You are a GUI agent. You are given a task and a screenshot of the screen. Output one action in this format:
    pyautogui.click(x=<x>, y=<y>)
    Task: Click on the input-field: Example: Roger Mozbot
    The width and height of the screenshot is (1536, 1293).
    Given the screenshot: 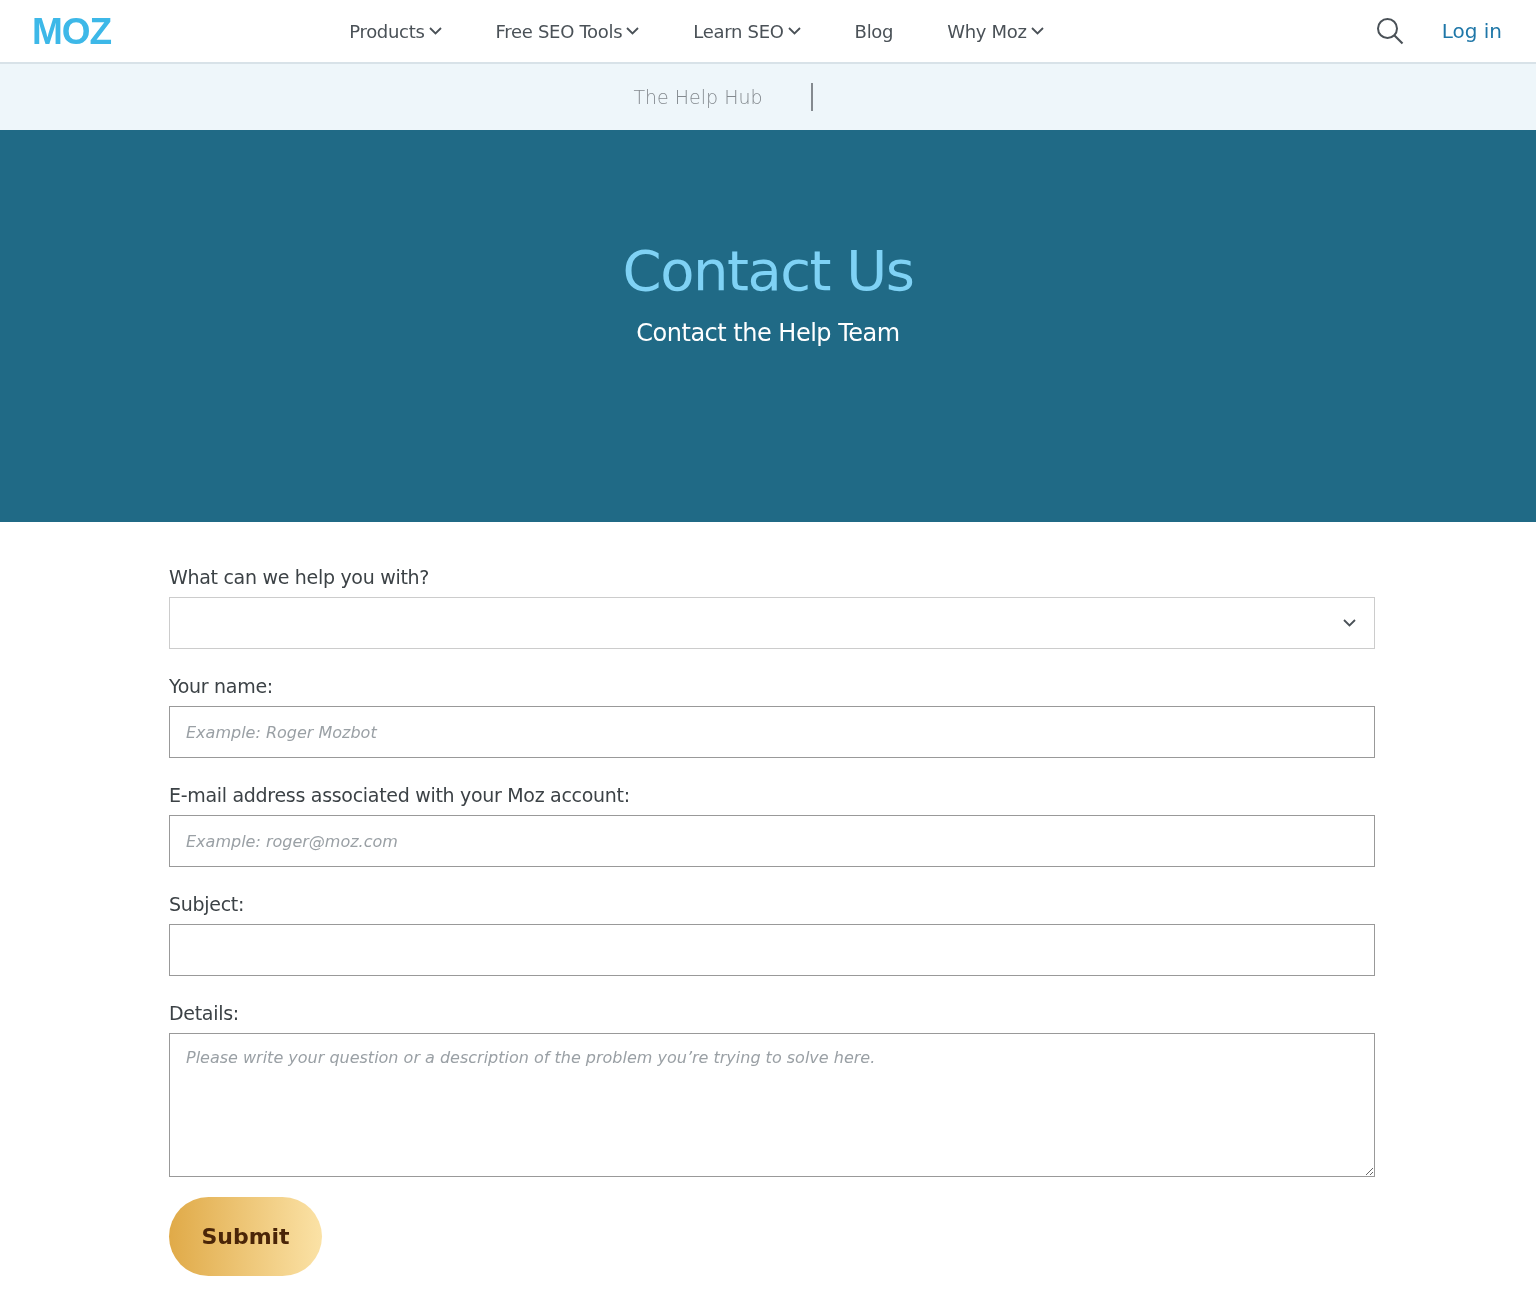 What is the action you would take?
    pyautogui.click(x=772, y=732)
    